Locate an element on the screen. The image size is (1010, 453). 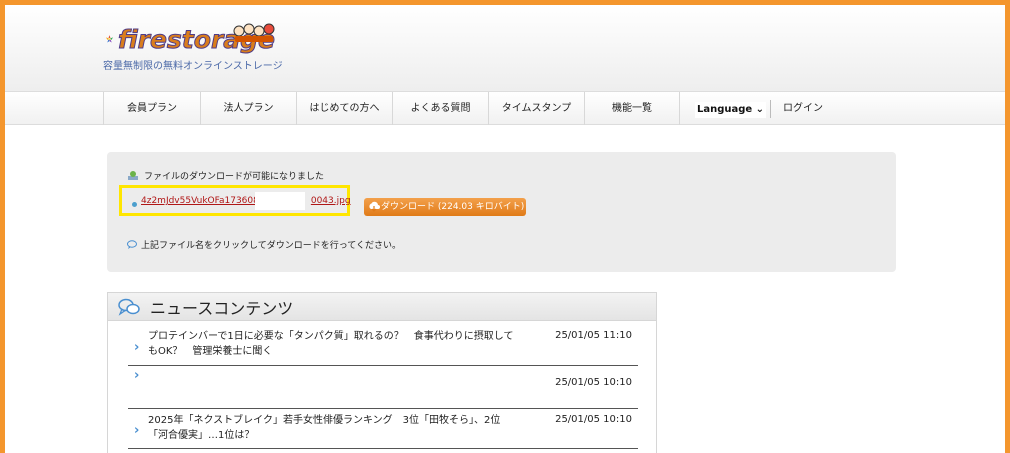
download-status-icon is located at coordinates (133, 175).